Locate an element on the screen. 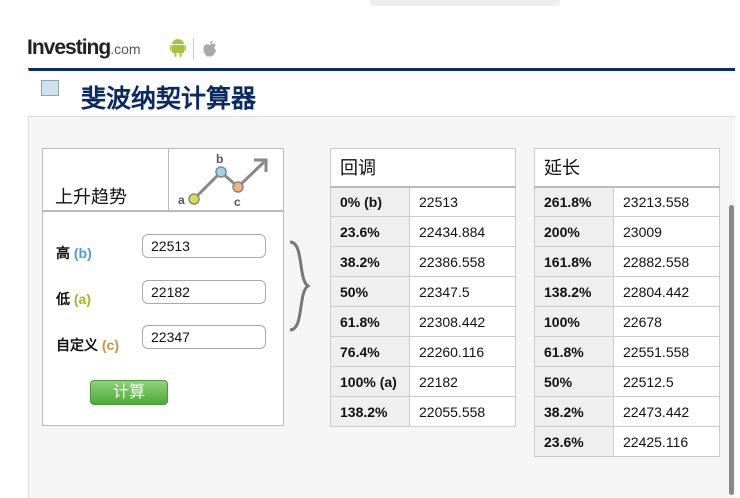  level-cell: 76.4% is located at coordinates (370, 351).